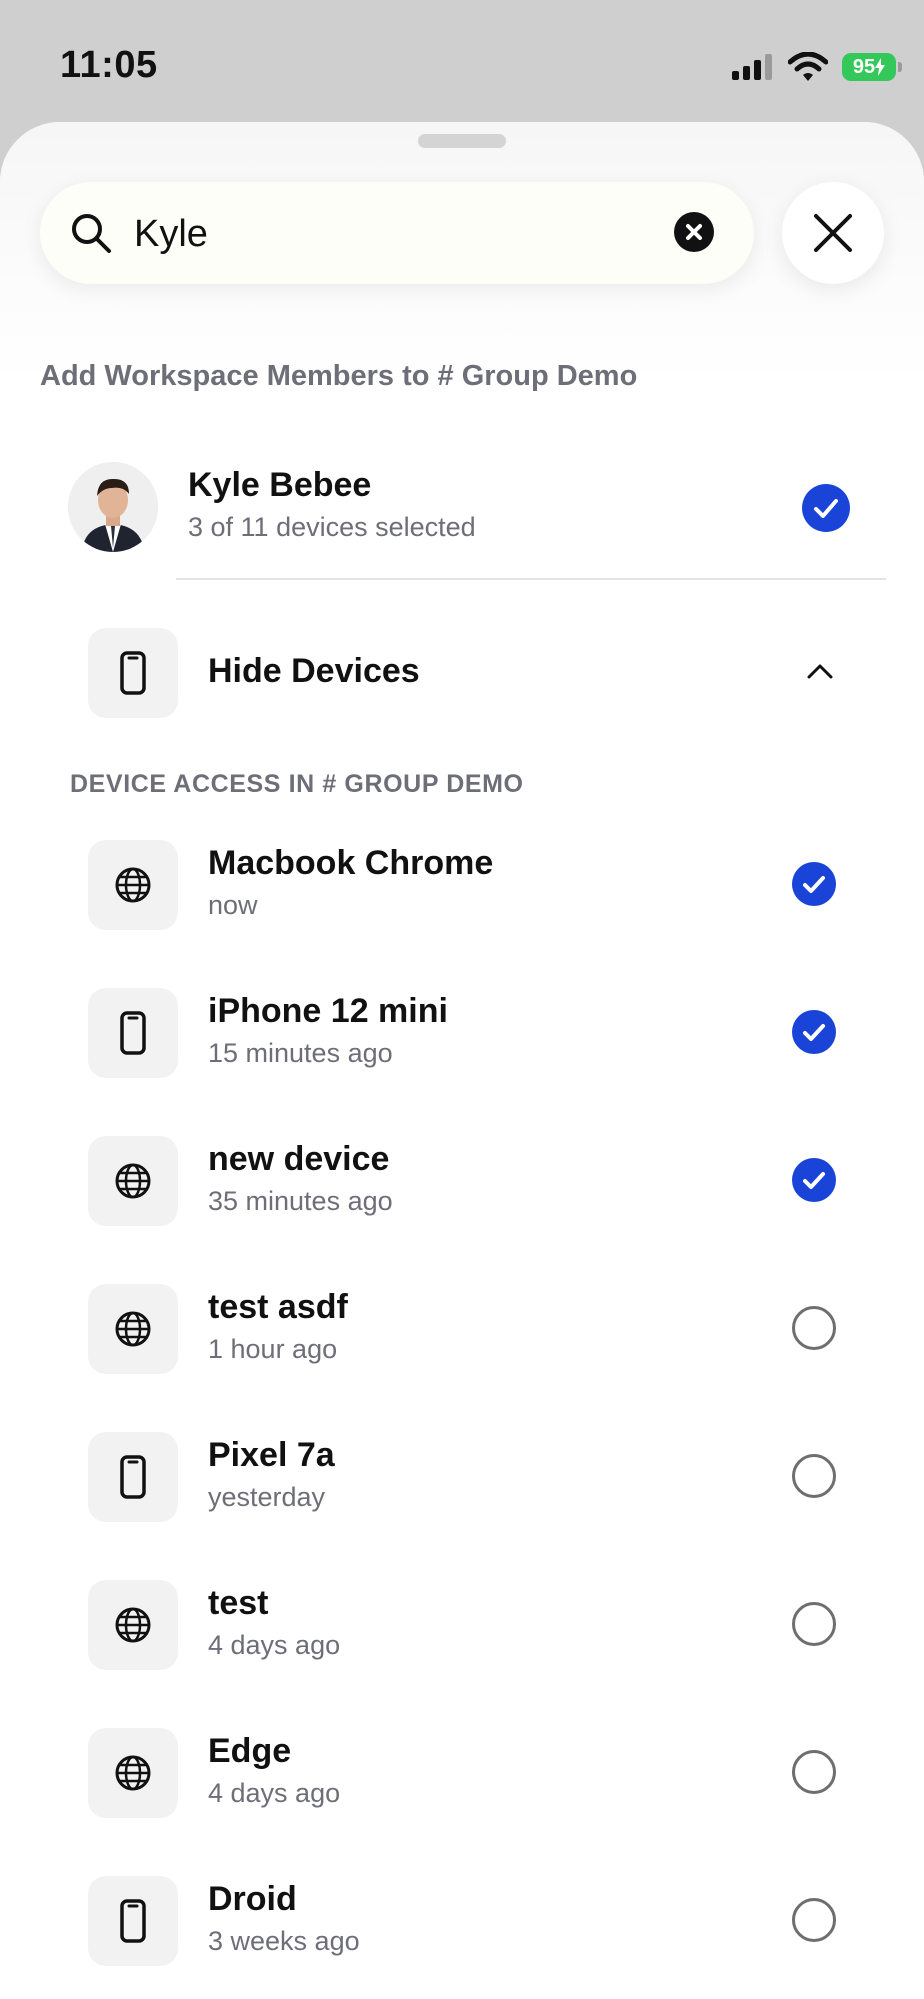 The image size is (924, 1999). What do you see at coordinates (394, 234) in the screenshot?
I see `search-input` at bounding box center [394, 234].